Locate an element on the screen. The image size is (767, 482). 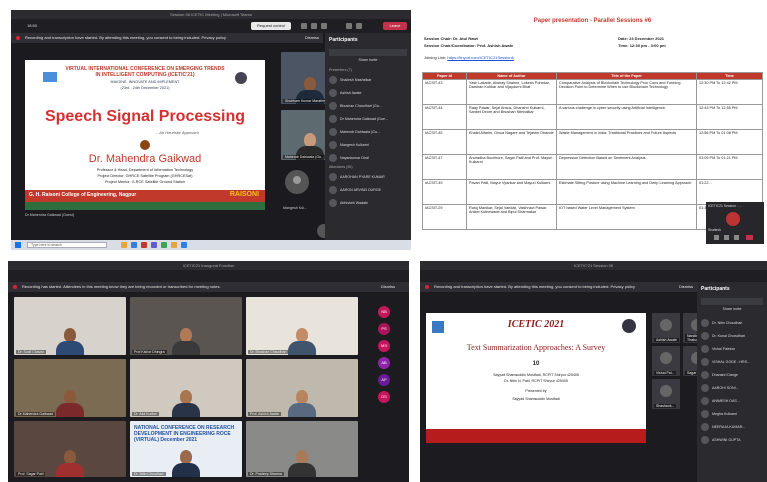
q2-joining-link: https://tinyurl.com/ICETIC21Session6 is located at coordinates (480, 57).